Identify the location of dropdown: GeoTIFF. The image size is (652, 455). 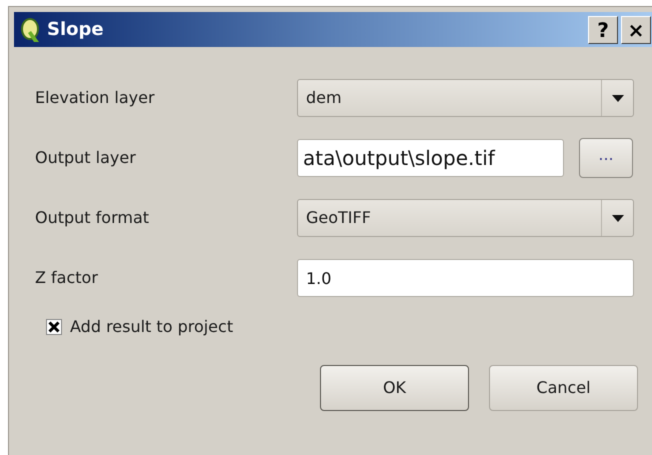
(465, 218).